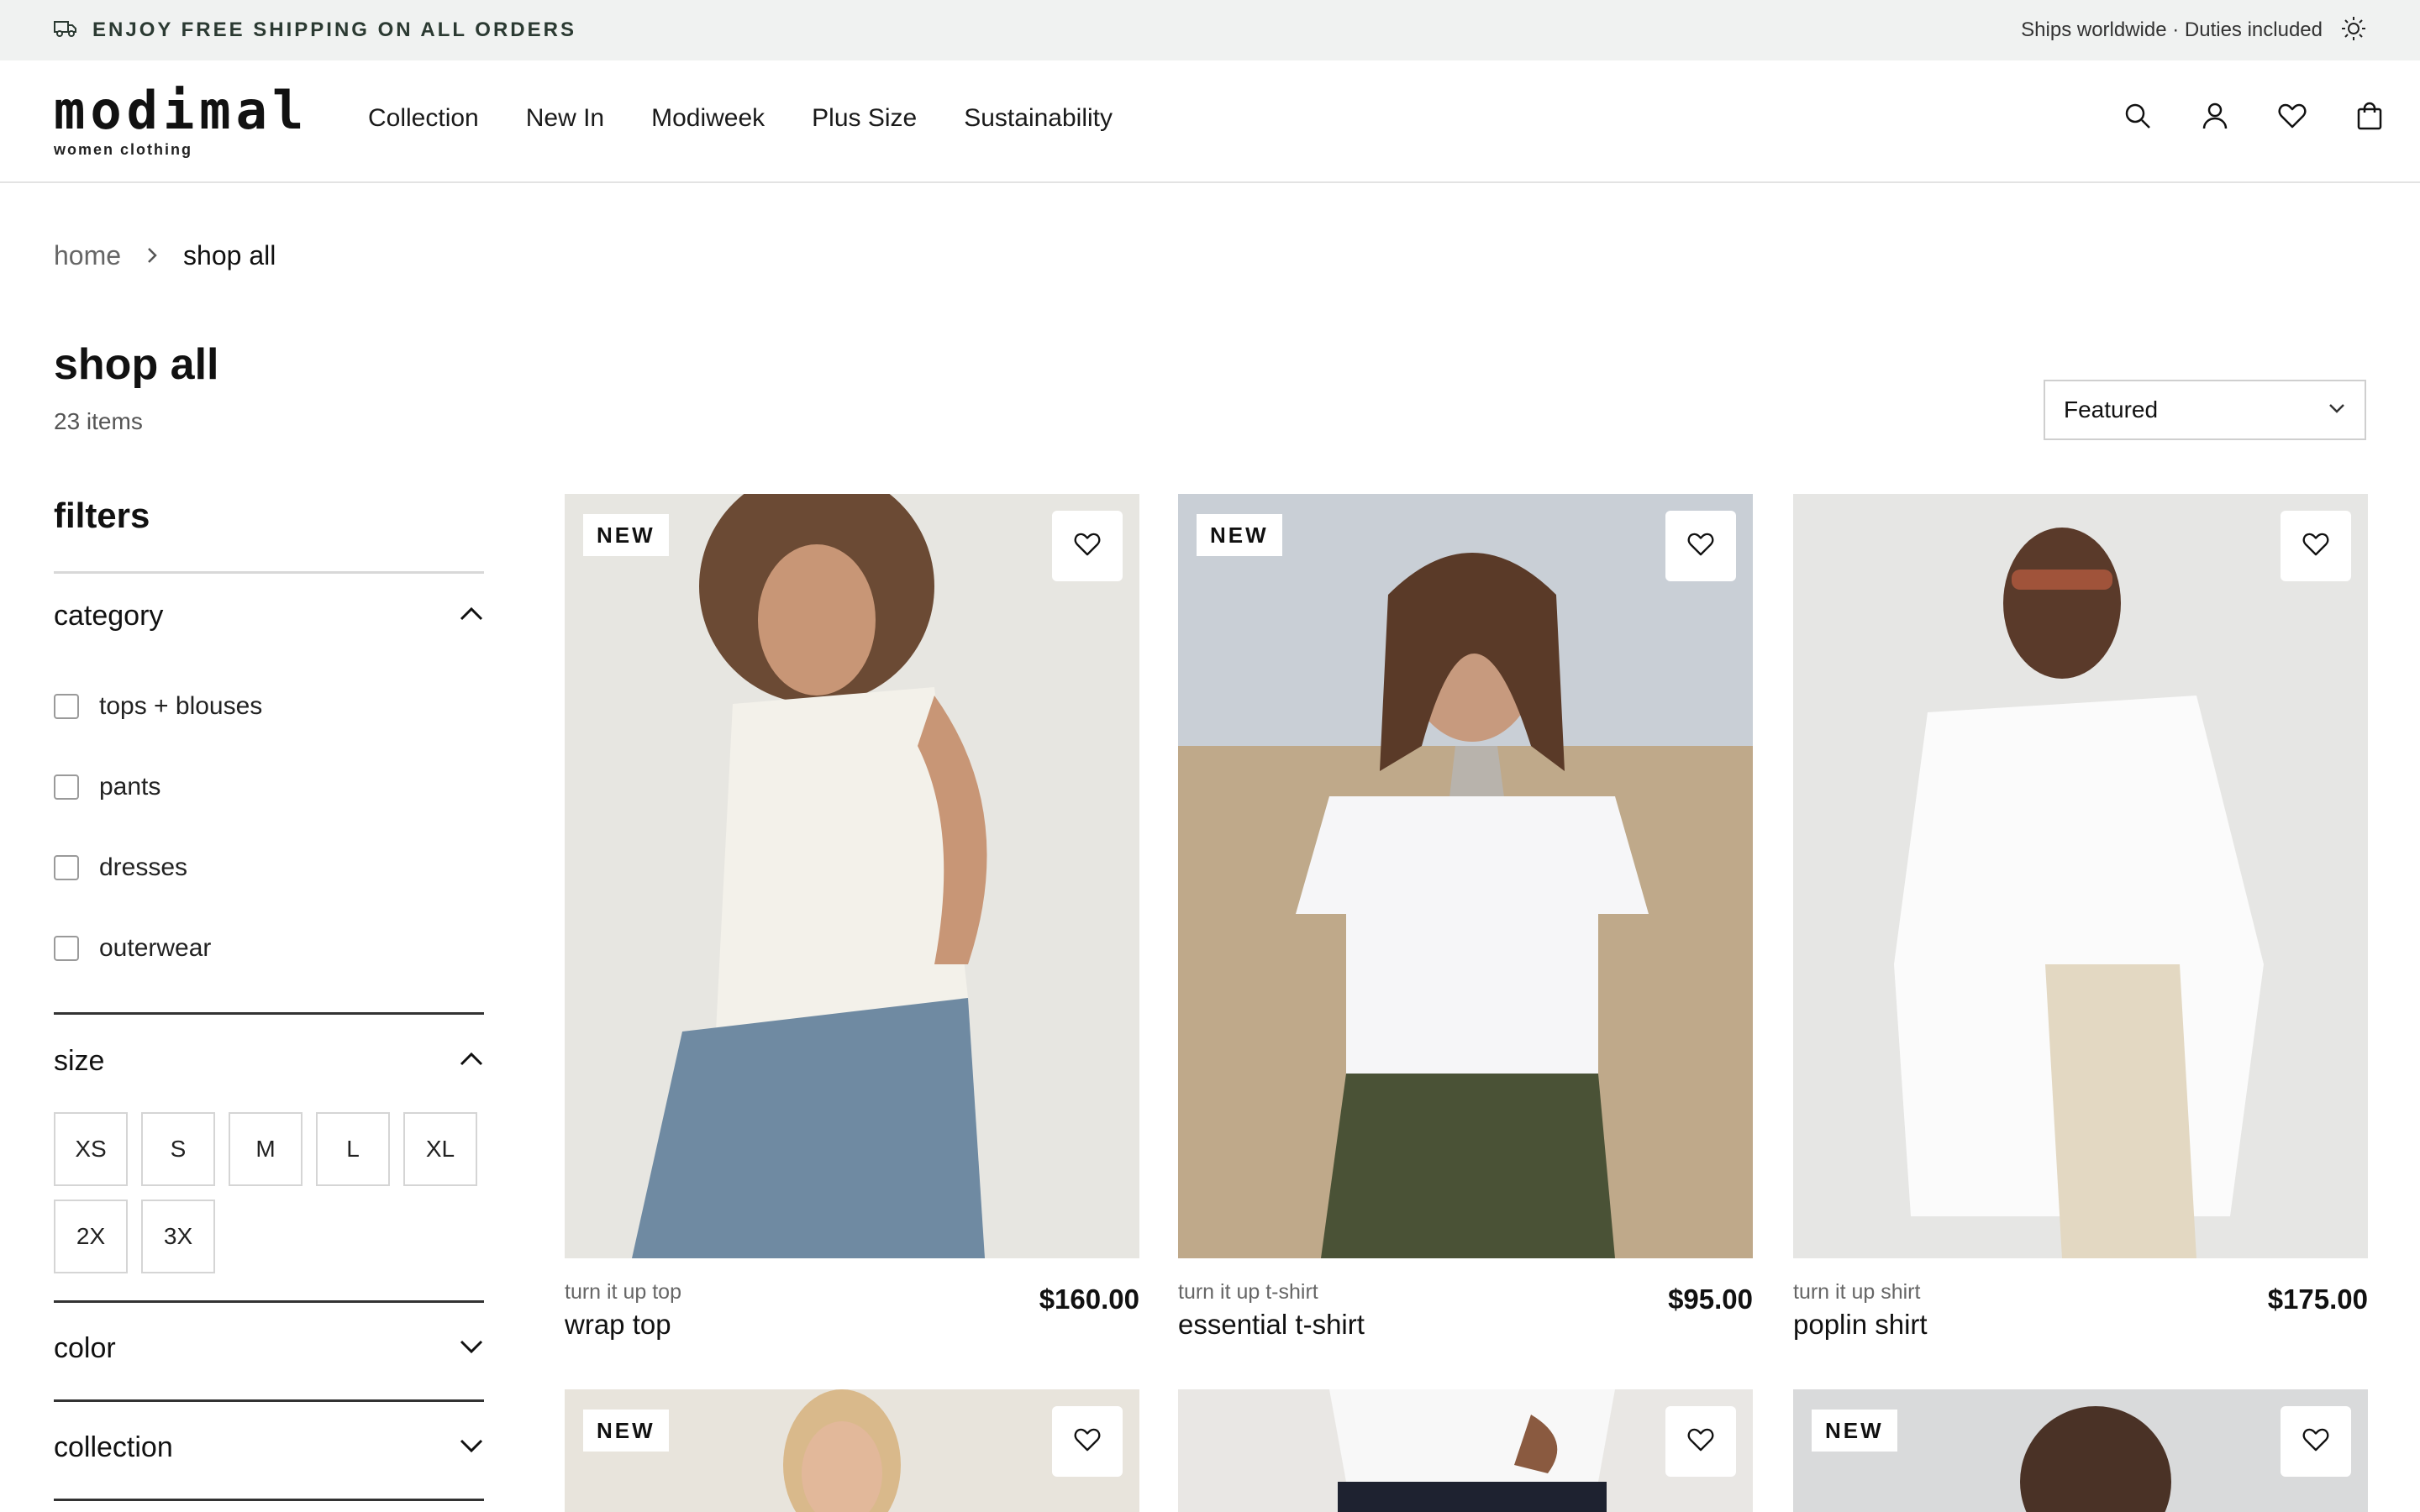 The image size is (2420, 1512). I want to click on size-option-l: L, so click(353, 1149).